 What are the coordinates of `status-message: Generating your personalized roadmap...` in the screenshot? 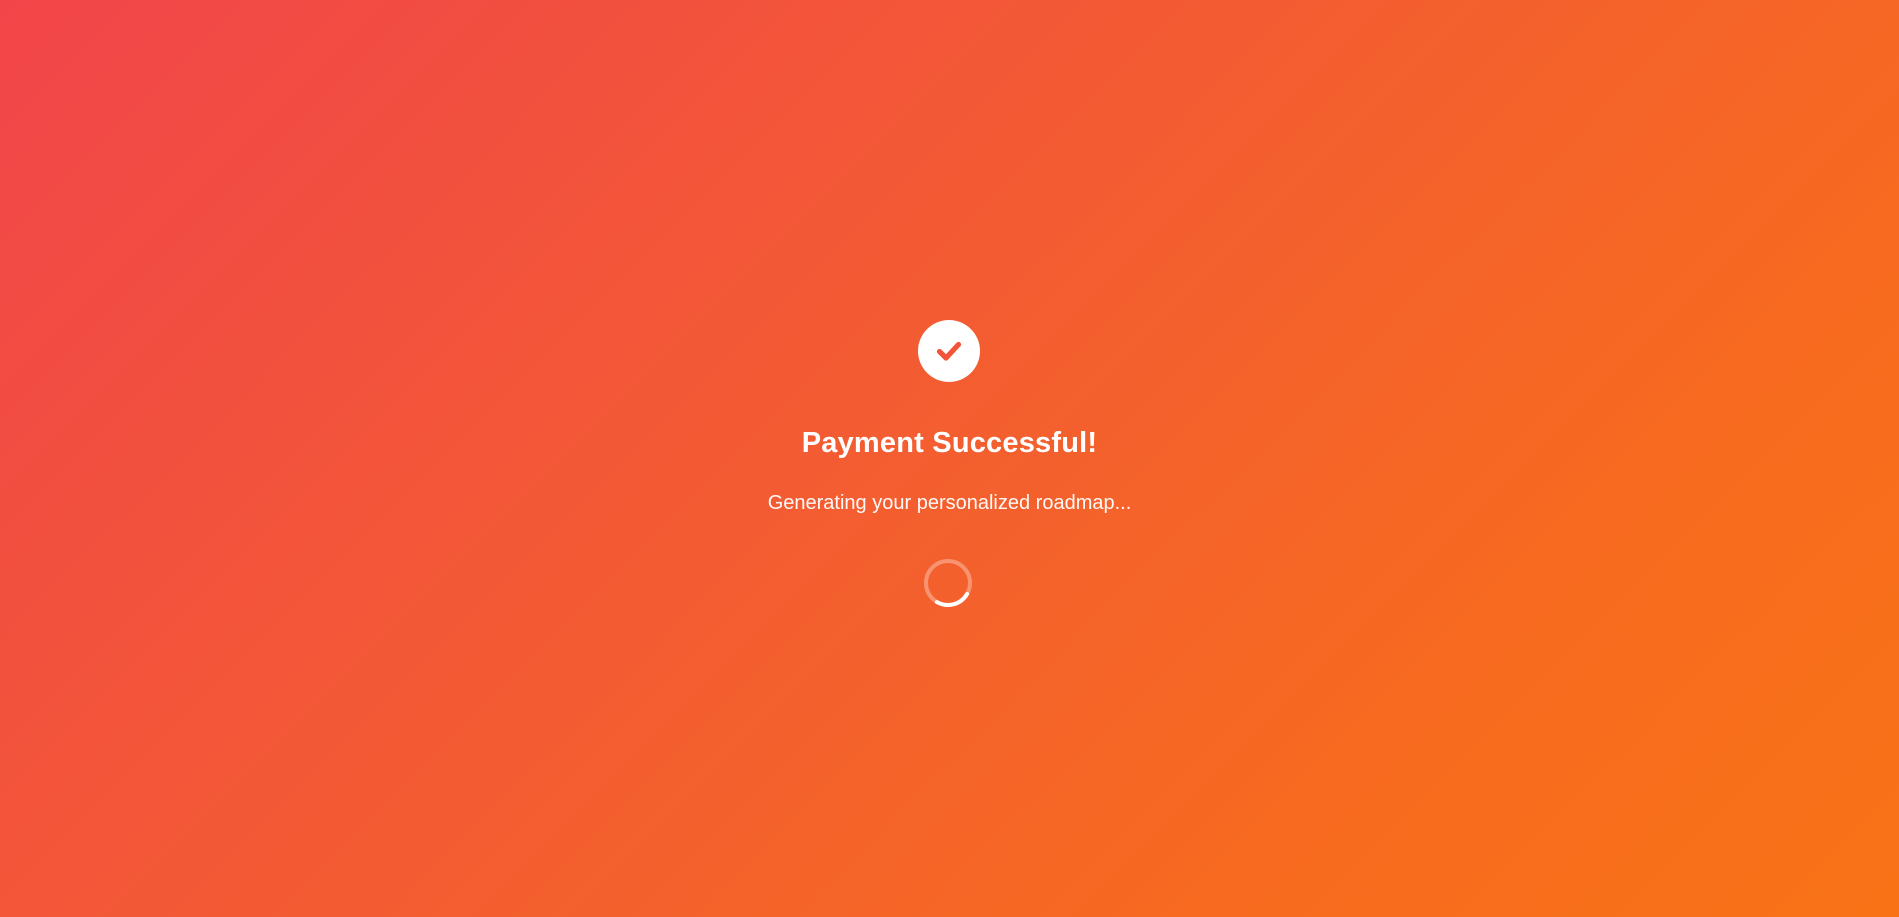 It's located at (949, 503).